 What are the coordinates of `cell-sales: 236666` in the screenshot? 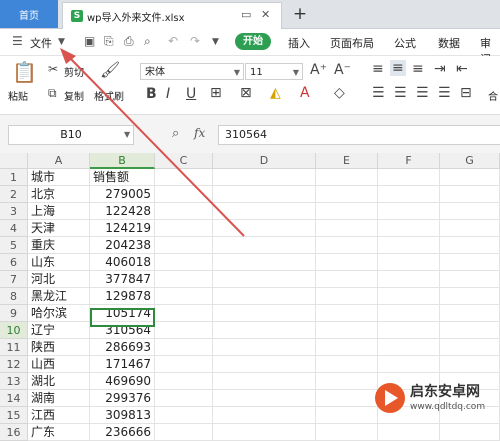 It's located at (122, 432).